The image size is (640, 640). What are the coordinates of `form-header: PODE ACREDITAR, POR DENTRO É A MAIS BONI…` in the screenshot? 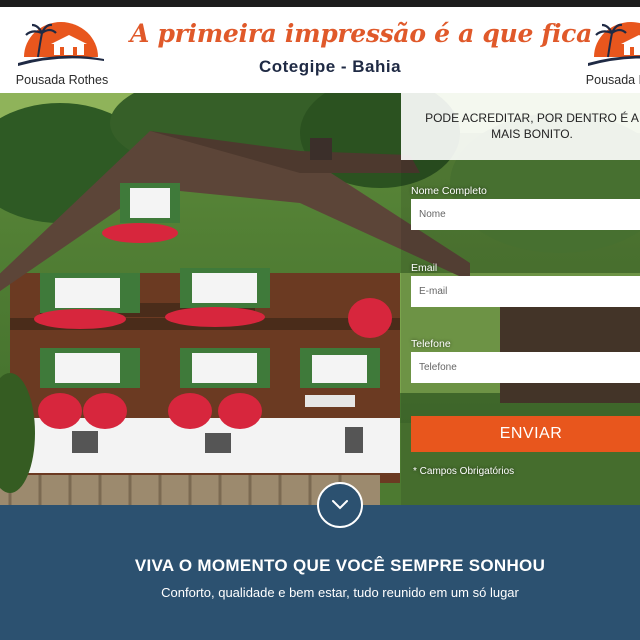 It's located at (520, 126).